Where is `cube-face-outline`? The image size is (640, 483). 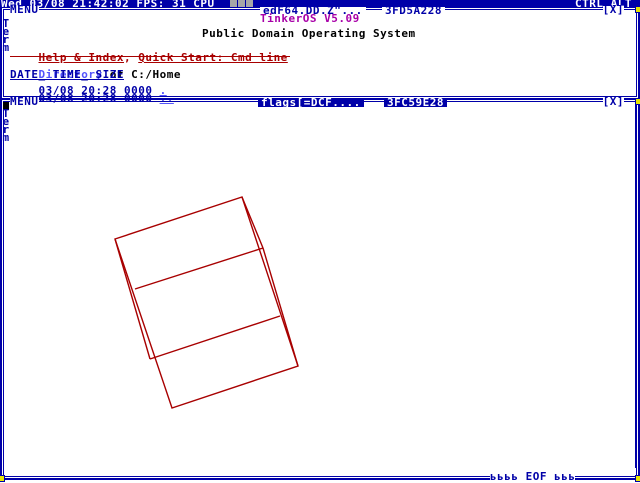 cube-face-outline is located at coordinates (206, 302).